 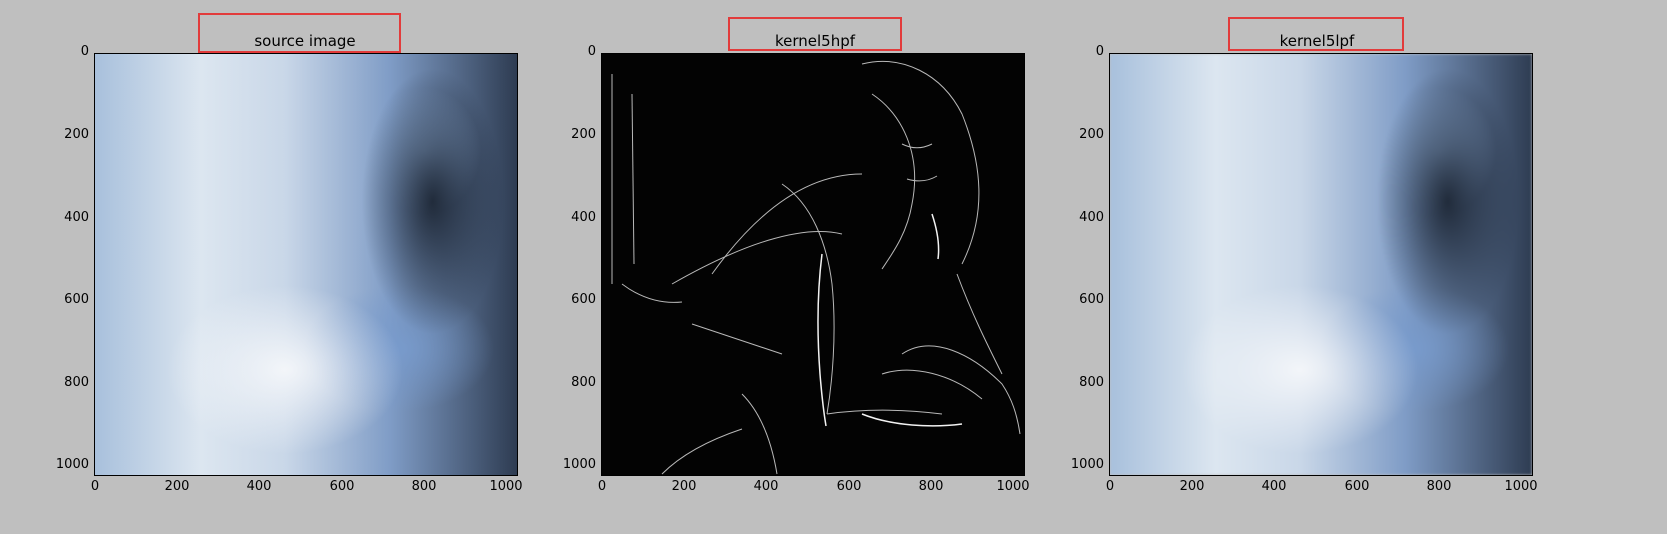 What do you see at coordinates (1317, 41) in the screenshot?
I see `panel-title: kernel5lpf` at bounding box center [1317, 41].